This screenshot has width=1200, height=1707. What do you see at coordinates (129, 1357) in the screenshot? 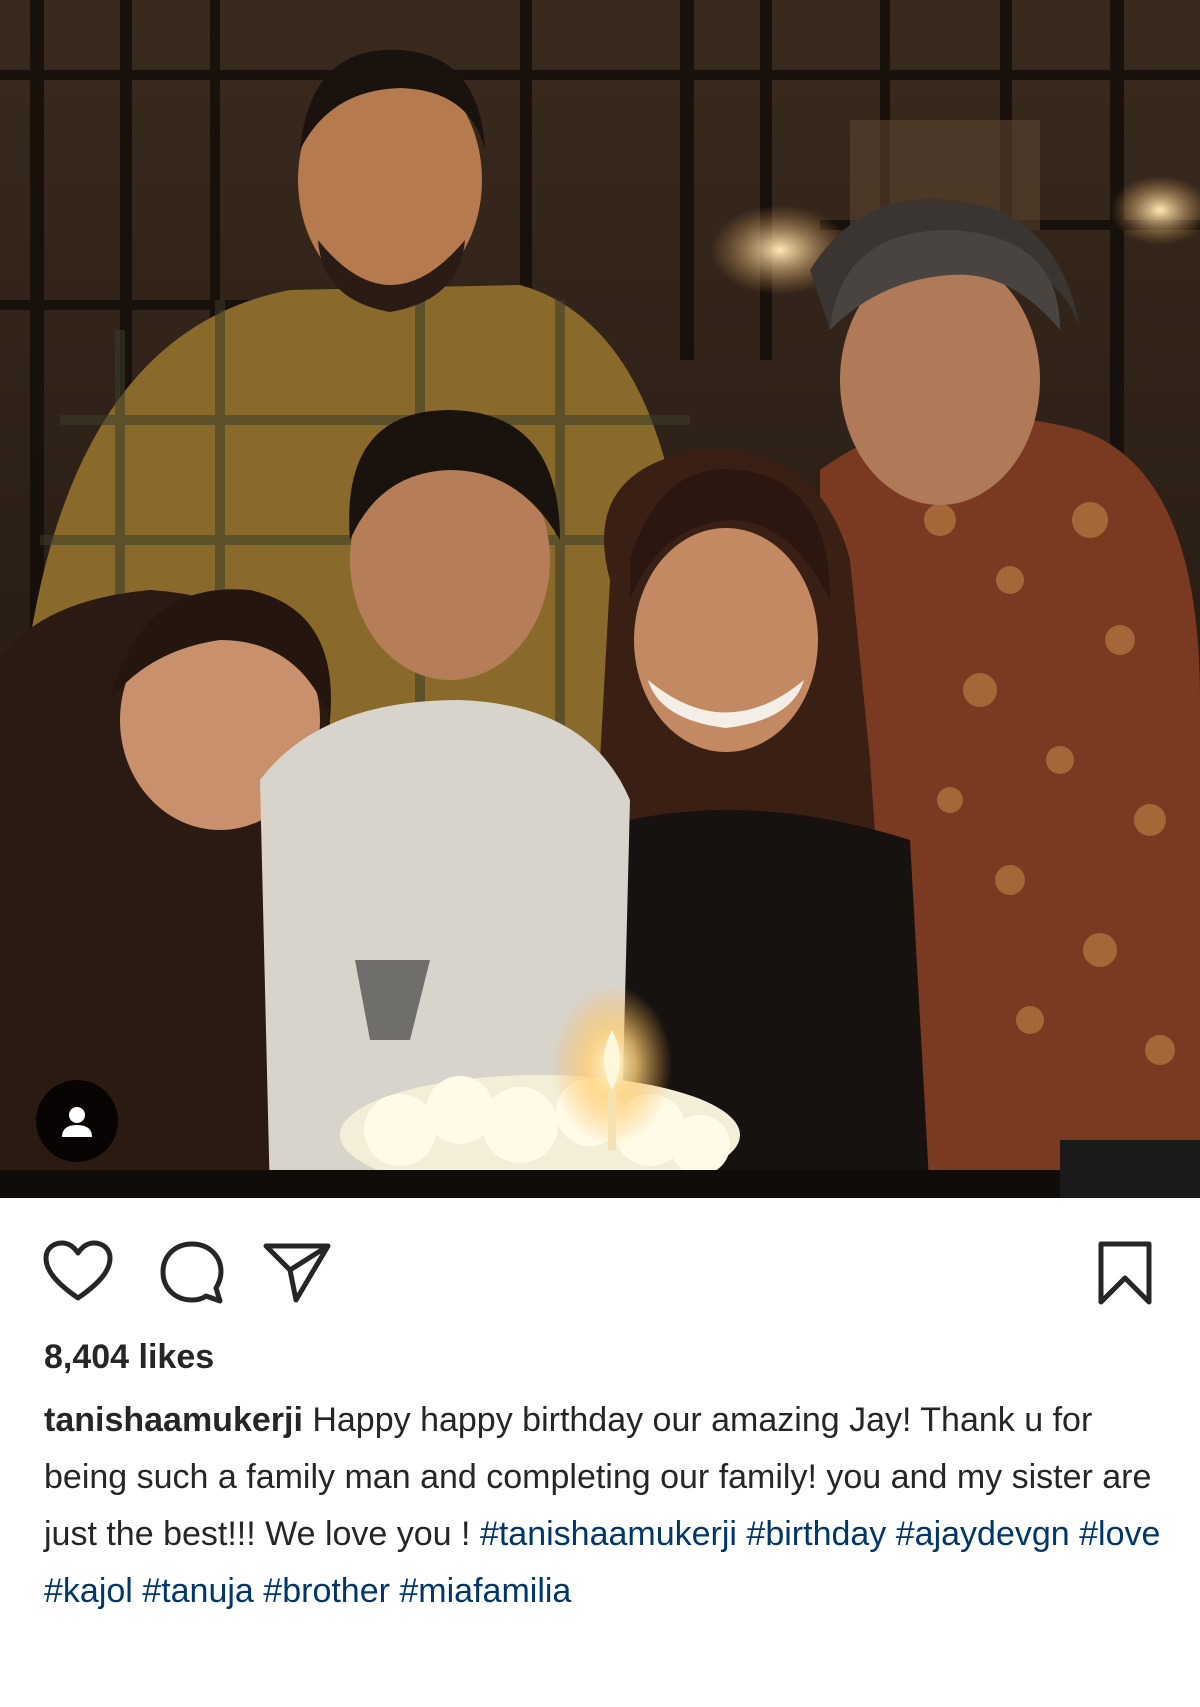
I see `likes-count: 8,404 likes` at bounding box center [129, 1357].